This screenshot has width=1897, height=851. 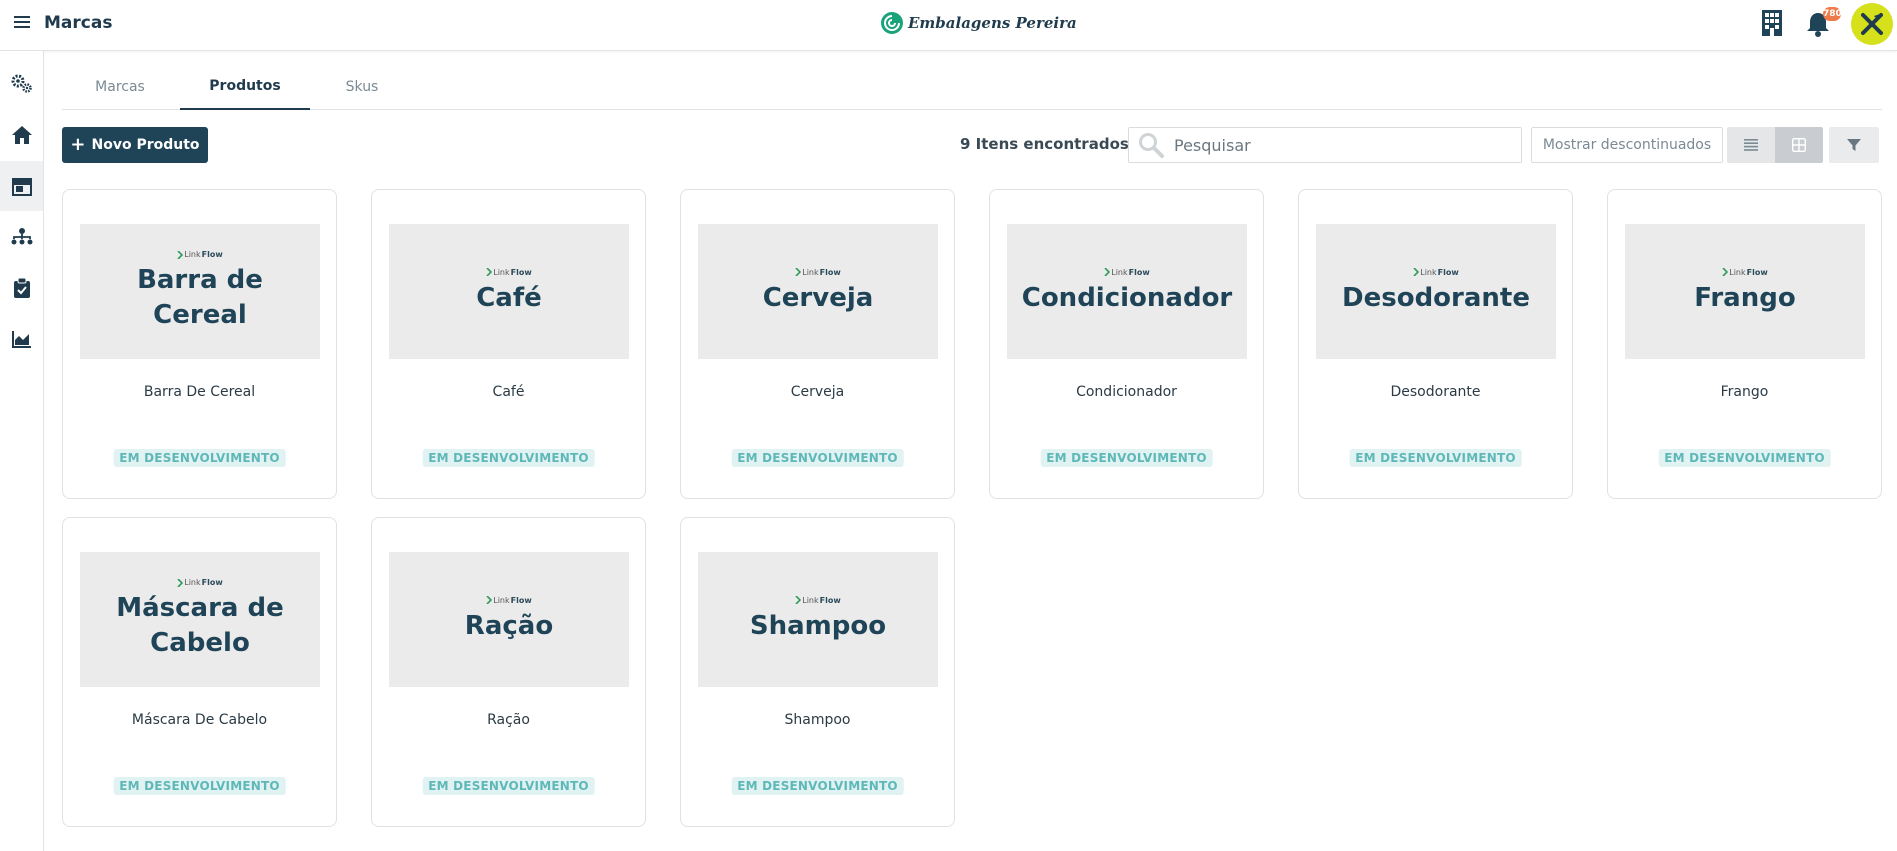 I want to click on grid-icon, so click(x=1799, y=145).